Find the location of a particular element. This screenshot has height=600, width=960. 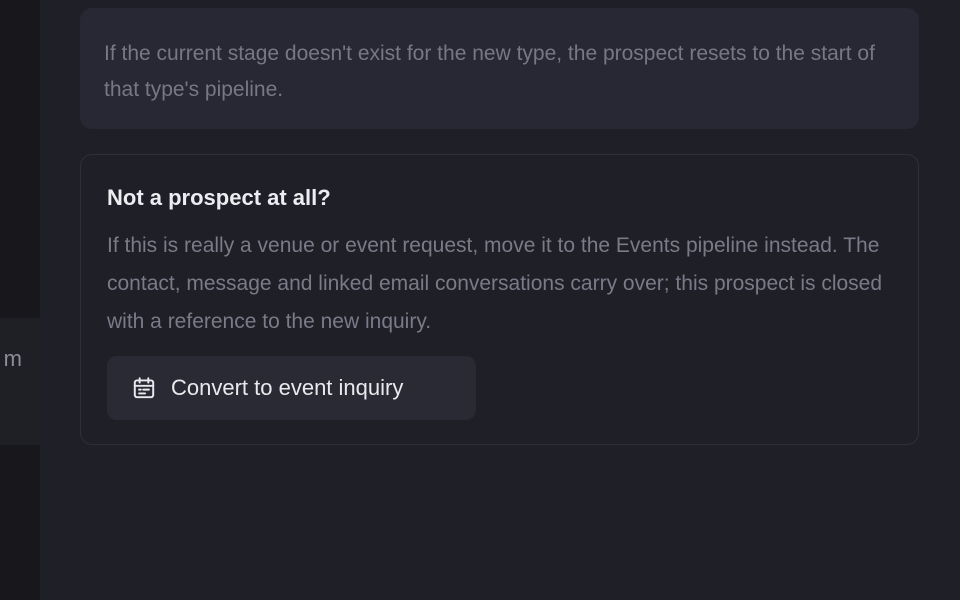

sidebar-list-item-text: m is located at coordinates (12, 358).